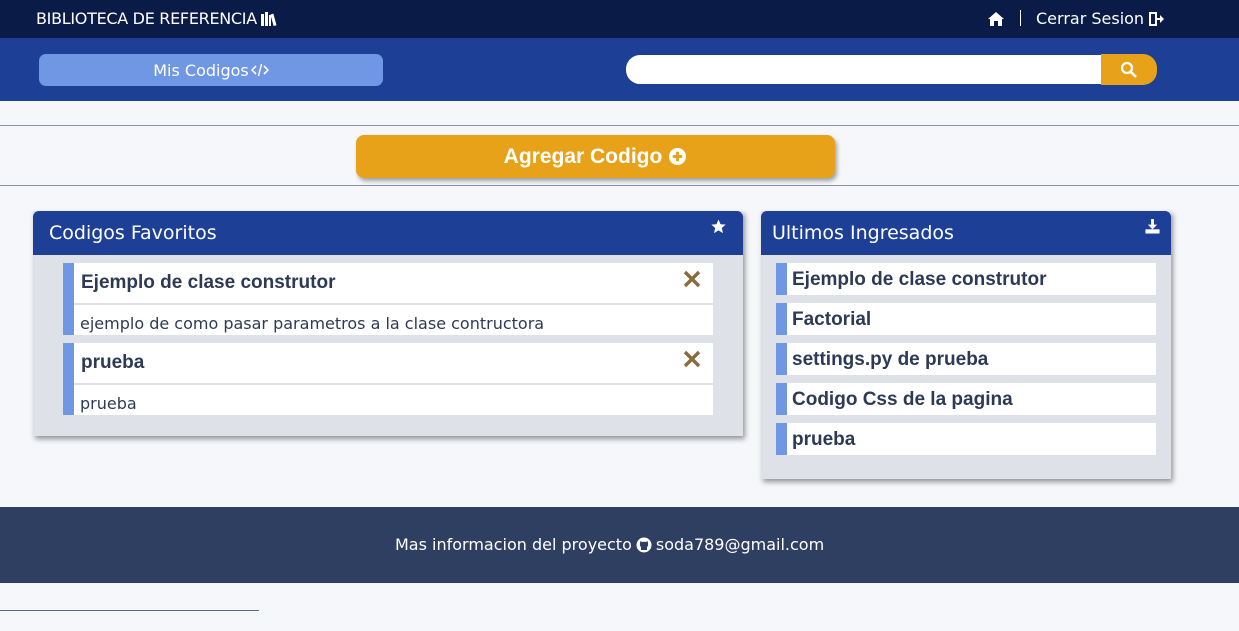 This screenshot has height=631, width=1239. Describe the element at coordinates (208, 283) in the screenshot. I see `favorite-title: Ejemplo de clase construtor` at that location.